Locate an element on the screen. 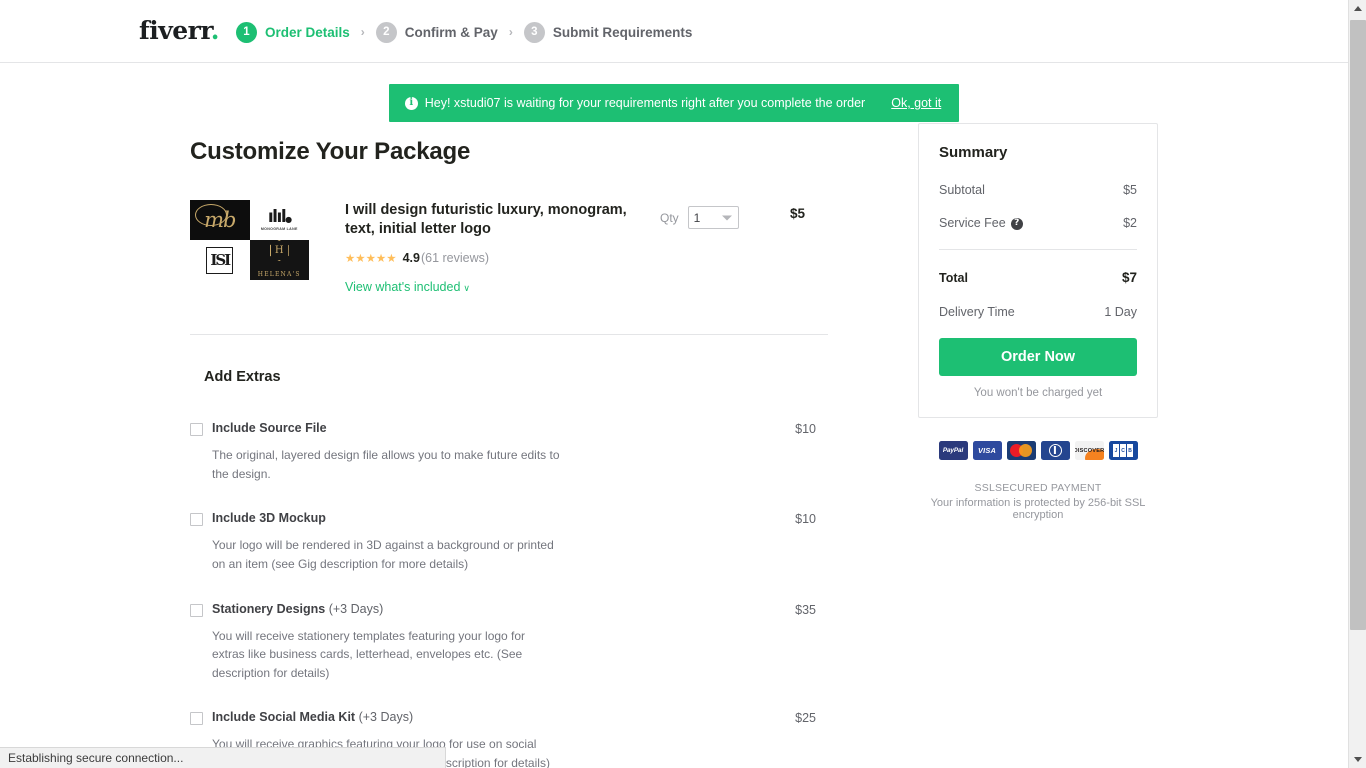  diners-ring-icon is located at coordinates (1055, 450).